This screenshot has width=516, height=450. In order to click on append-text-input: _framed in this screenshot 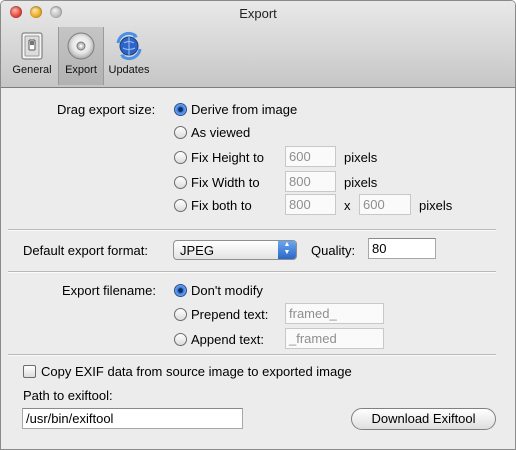, I will do `click(334, 338)`.